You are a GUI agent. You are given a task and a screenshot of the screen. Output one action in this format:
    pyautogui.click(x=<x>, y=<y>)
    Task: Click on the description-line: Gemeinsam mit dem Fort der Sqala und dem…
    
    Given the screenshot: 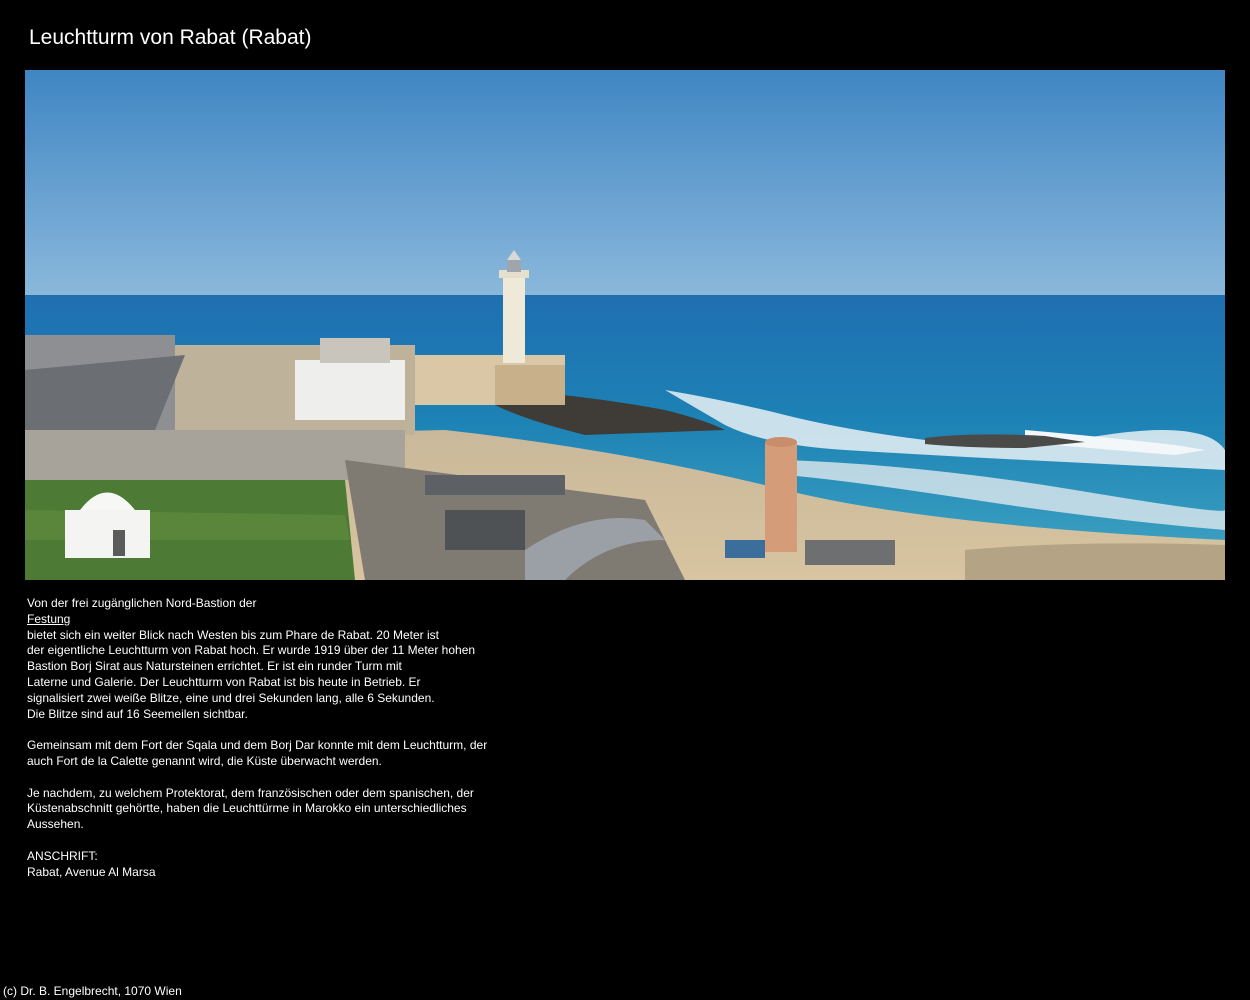 What is the action you would take?
    pyautogui.click(x=257, y=745)
    